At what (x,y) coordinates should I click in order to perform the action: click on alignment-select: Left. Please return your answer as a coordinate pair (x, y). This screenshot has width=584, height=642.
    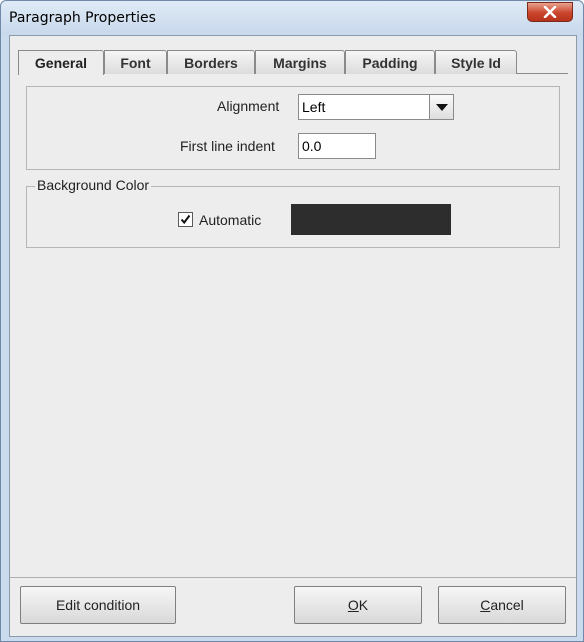
    Looking at the image, I should click on (376, 107).